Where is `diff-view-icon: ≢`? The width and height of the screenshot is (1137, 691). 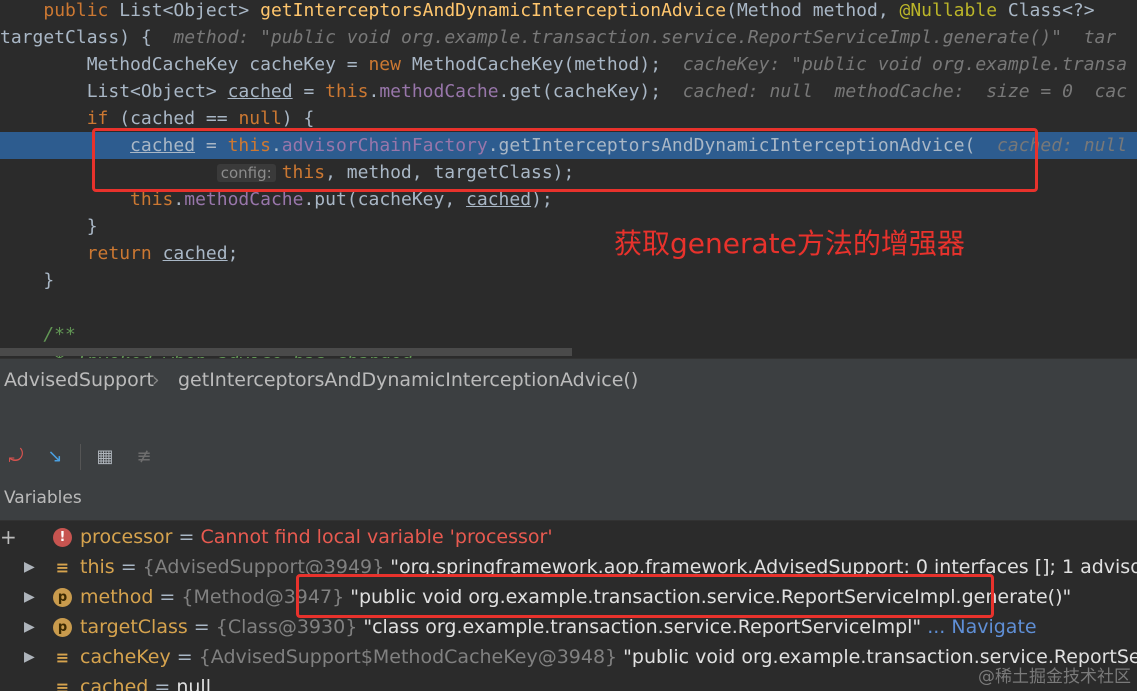
diff-view-icon: ≢ is located at coordinates (144, 457).